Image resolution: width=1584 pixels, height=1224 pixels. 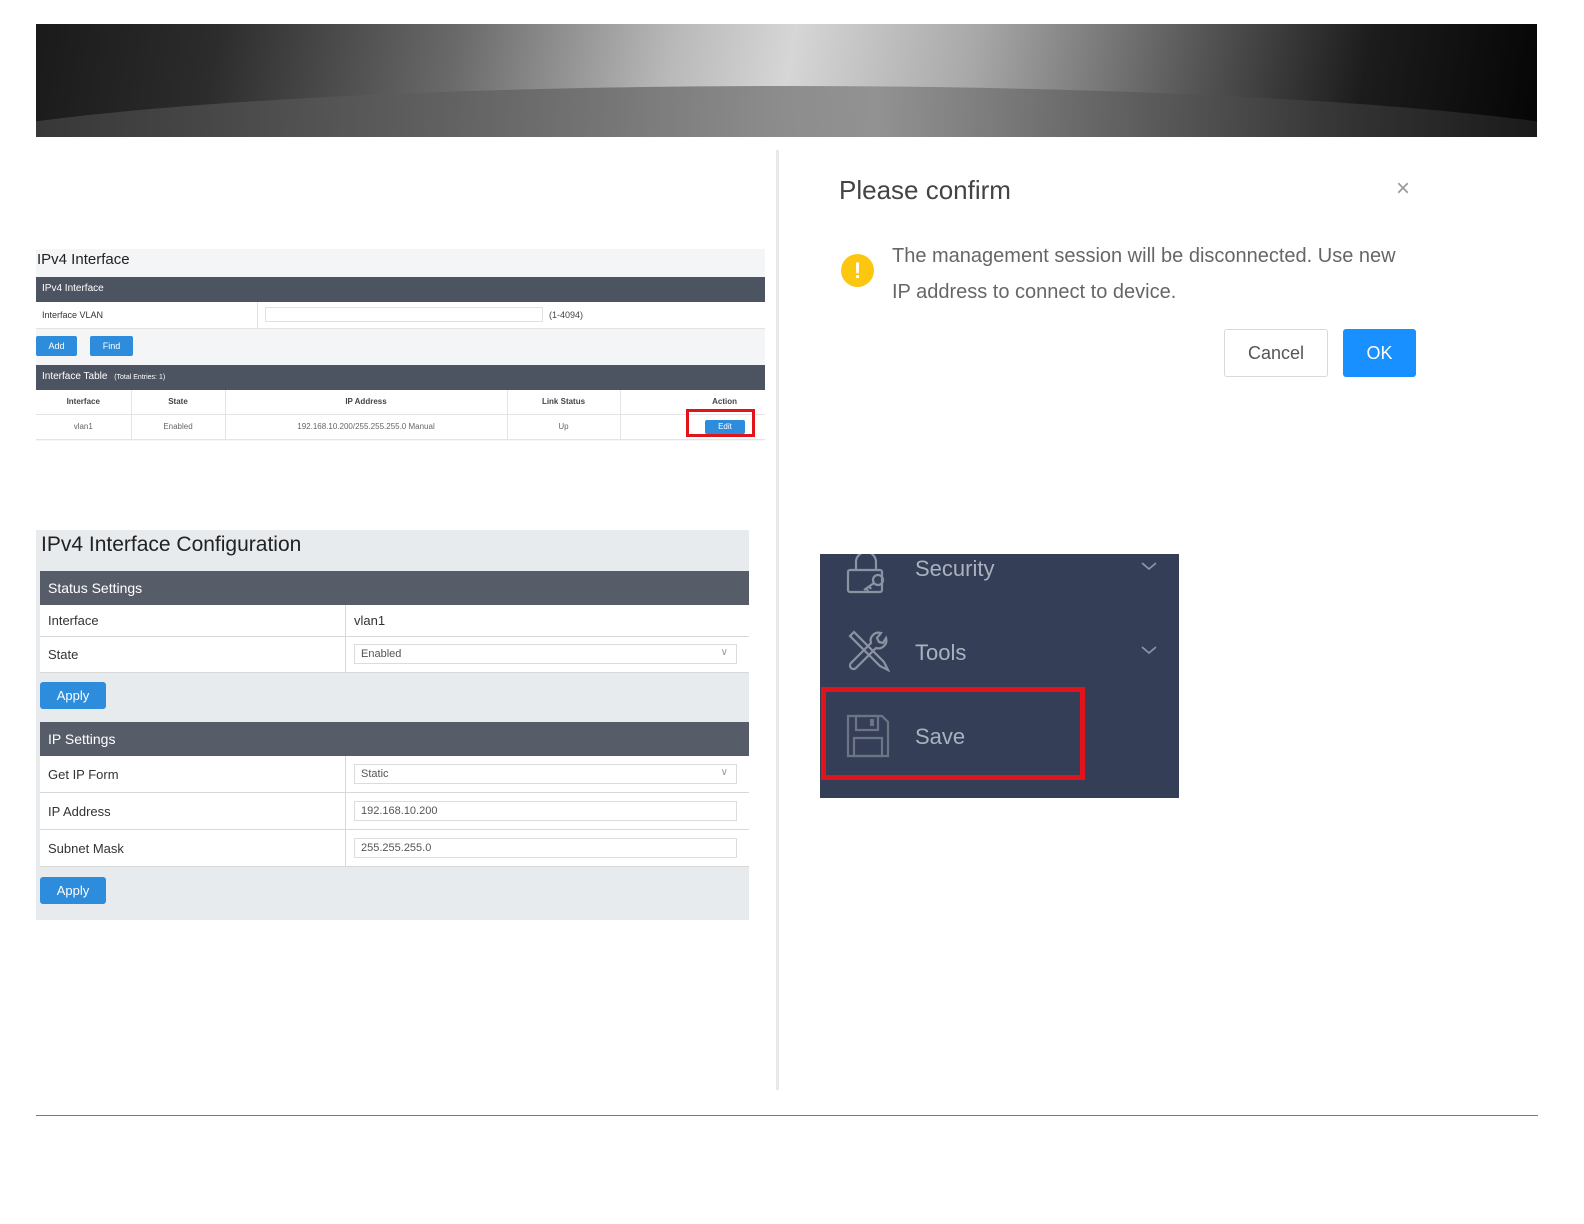 I want to click on cell-link-status: Up, so click(x=564, y=427).